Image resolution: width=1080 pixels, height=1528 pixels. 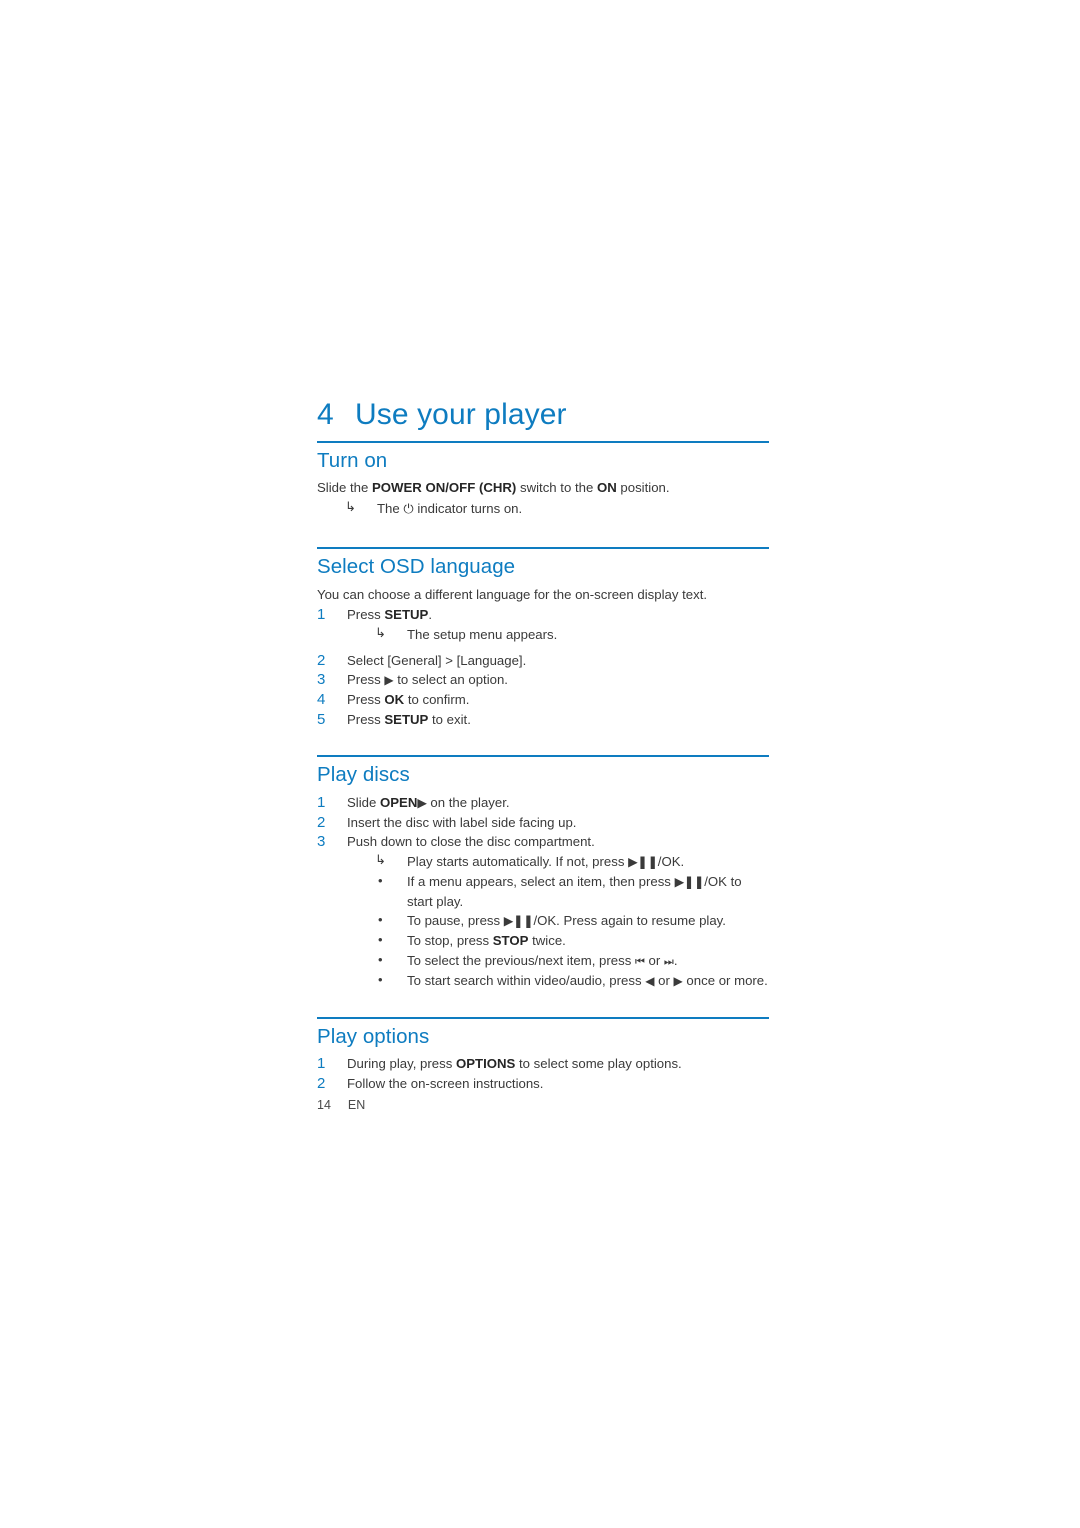 I want to click on bullet-suffix: once or more., so click(x=725, y=980).